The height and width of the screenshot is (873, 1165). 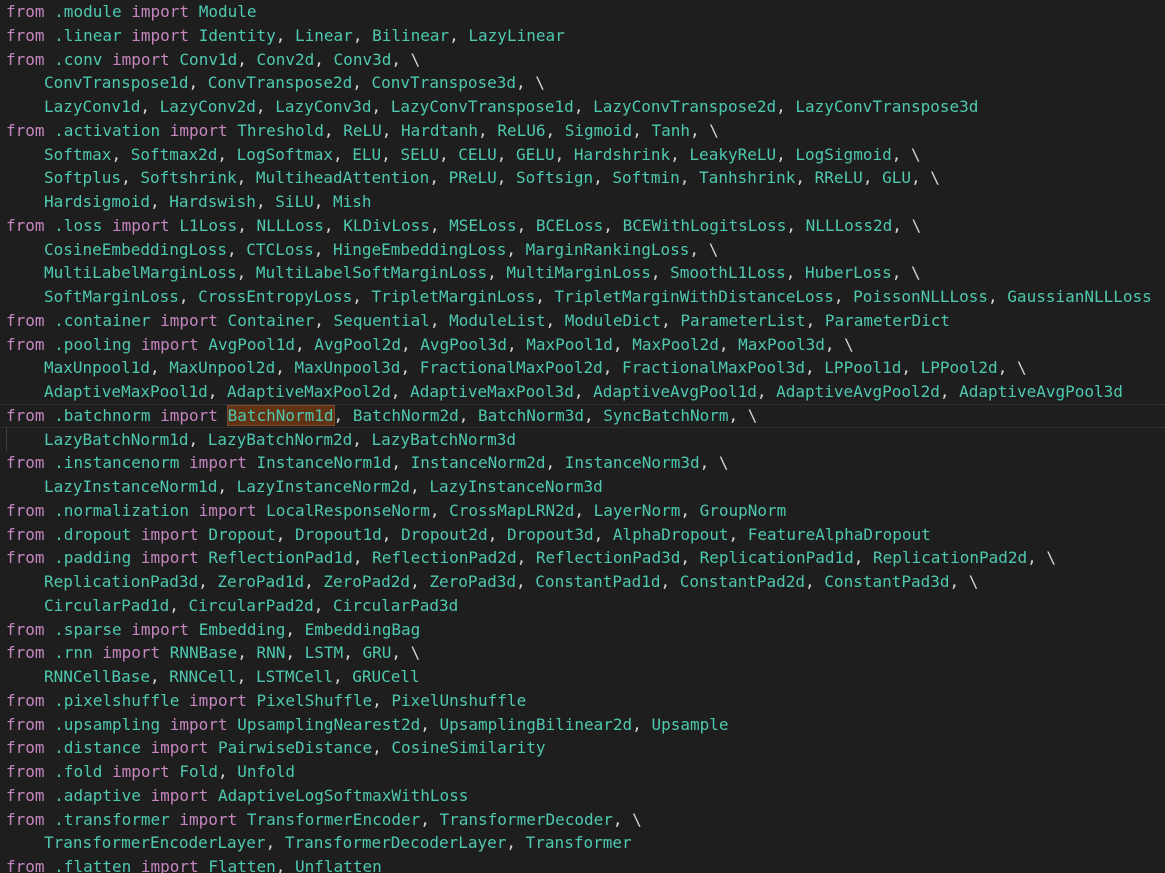 I want to click on code-line: RNNCellBase, RNNCell, LSTMCell, GRUCell, so click(x=582, y=677).